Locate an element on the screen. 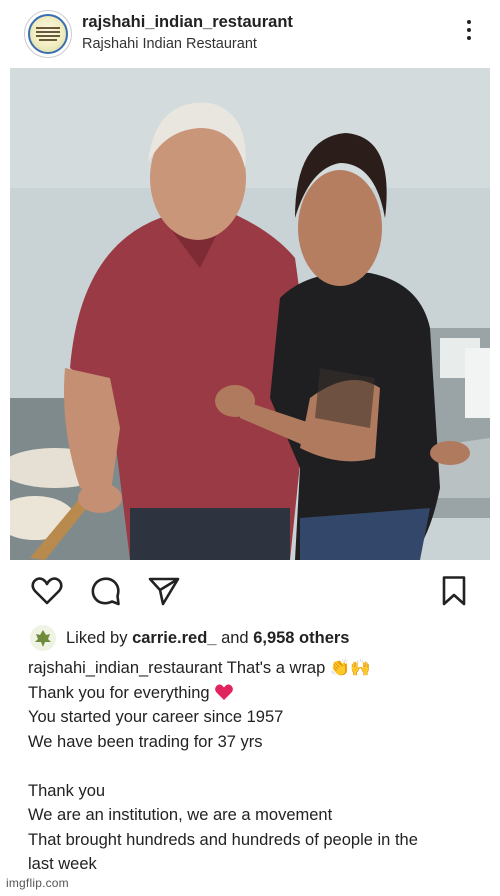  clap-emoji-icon: 👏🙌 is located at coordinates (350, 668).